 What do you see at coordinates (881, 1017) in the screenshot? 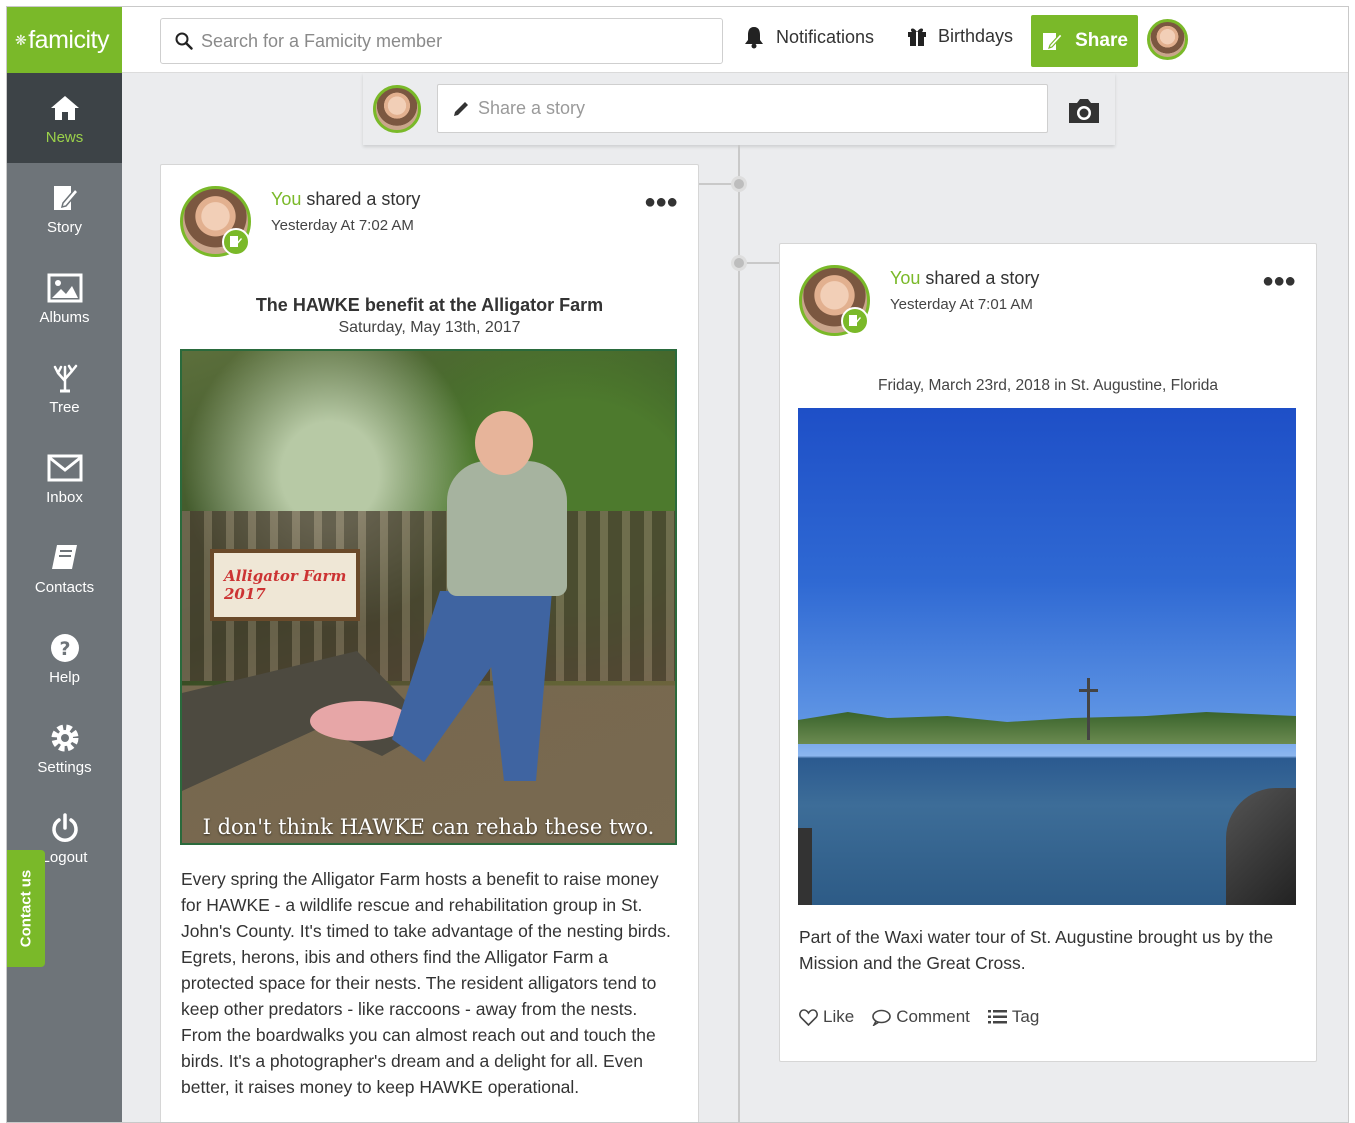
I see `comment-icon` at bounding box center [881, 1017].